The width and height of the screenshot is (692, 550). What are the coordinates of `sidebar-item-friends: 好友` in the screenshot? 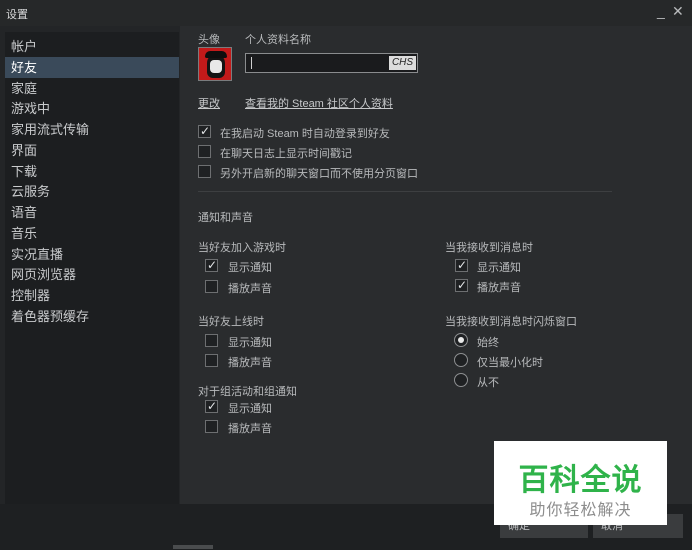 It's located at (92, 67).